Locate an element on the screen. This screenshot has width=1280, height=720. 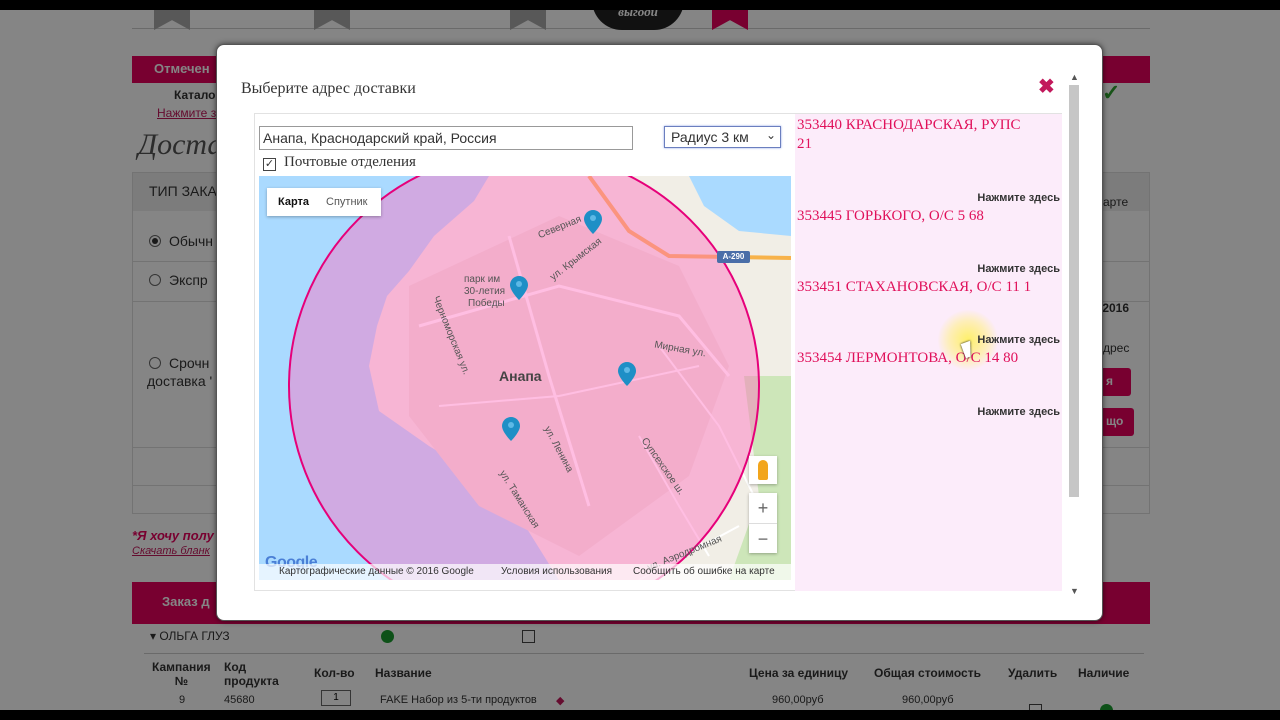
office-name: 353440 КРАСНОДАРСКАЯ, РУПС 21 is located at coordinates (909, 134).